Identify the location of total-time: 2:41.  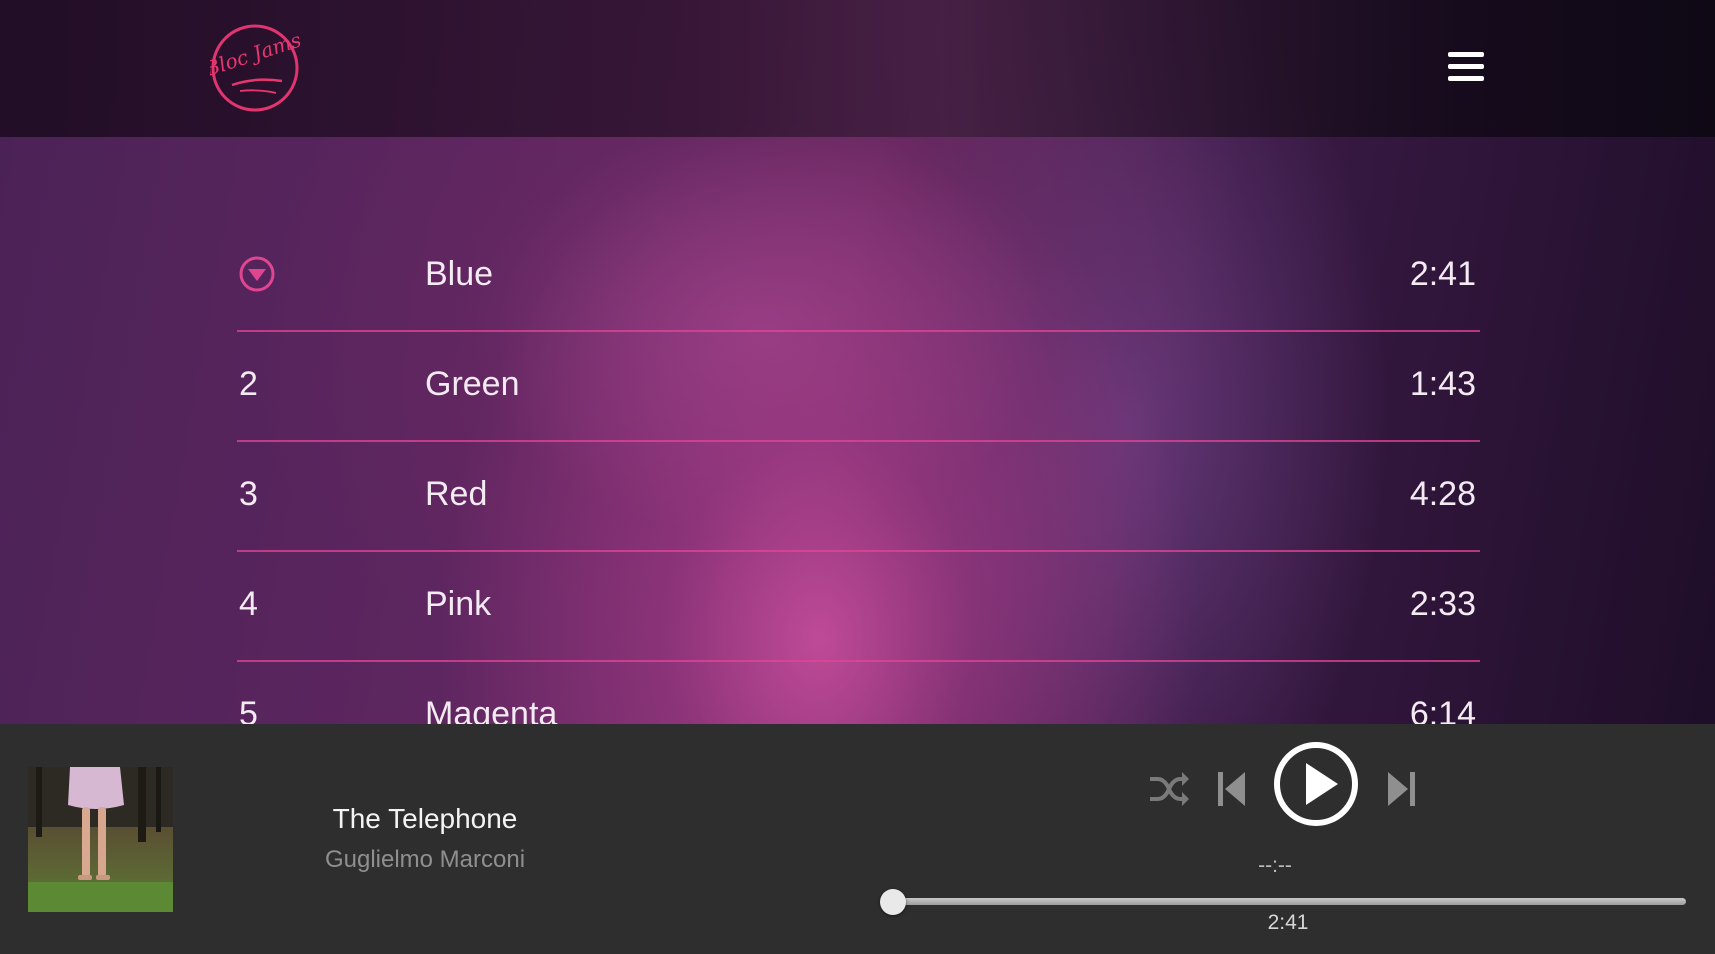
(1288, 922).